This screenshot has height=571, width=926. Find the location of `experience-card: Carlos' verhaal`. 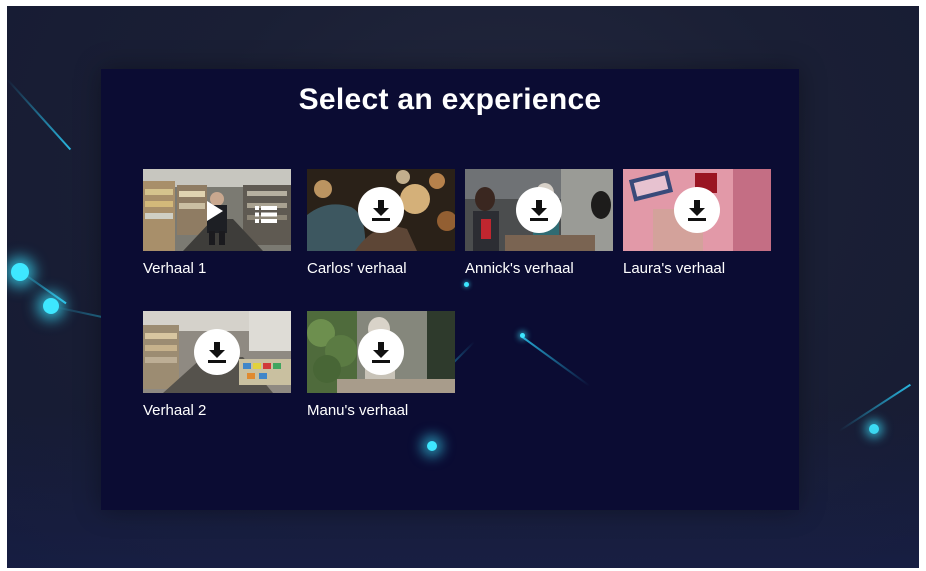

experience-card: Carlos' verhaal is located at coordinates (381, 223).